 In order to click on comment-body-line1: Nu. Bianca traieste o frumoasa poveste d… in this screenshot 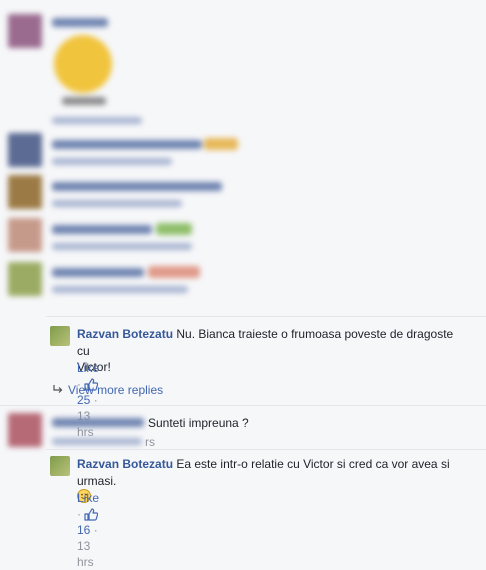, I will do `click(315, 334)`.